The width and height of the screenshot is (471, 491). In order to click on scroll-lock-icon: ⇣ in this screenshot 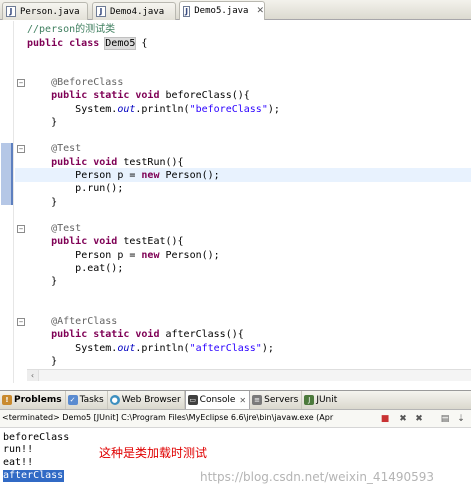, I will do `click(461, 419)`.